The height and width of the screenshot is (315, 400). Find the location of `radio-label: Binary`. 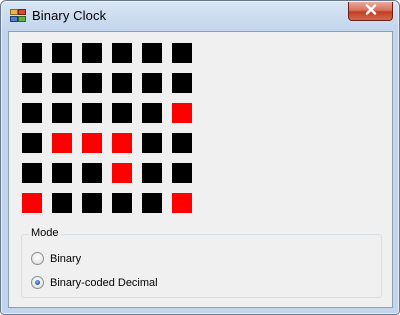

radio-label: Binary is located at coordinates (66, 258).